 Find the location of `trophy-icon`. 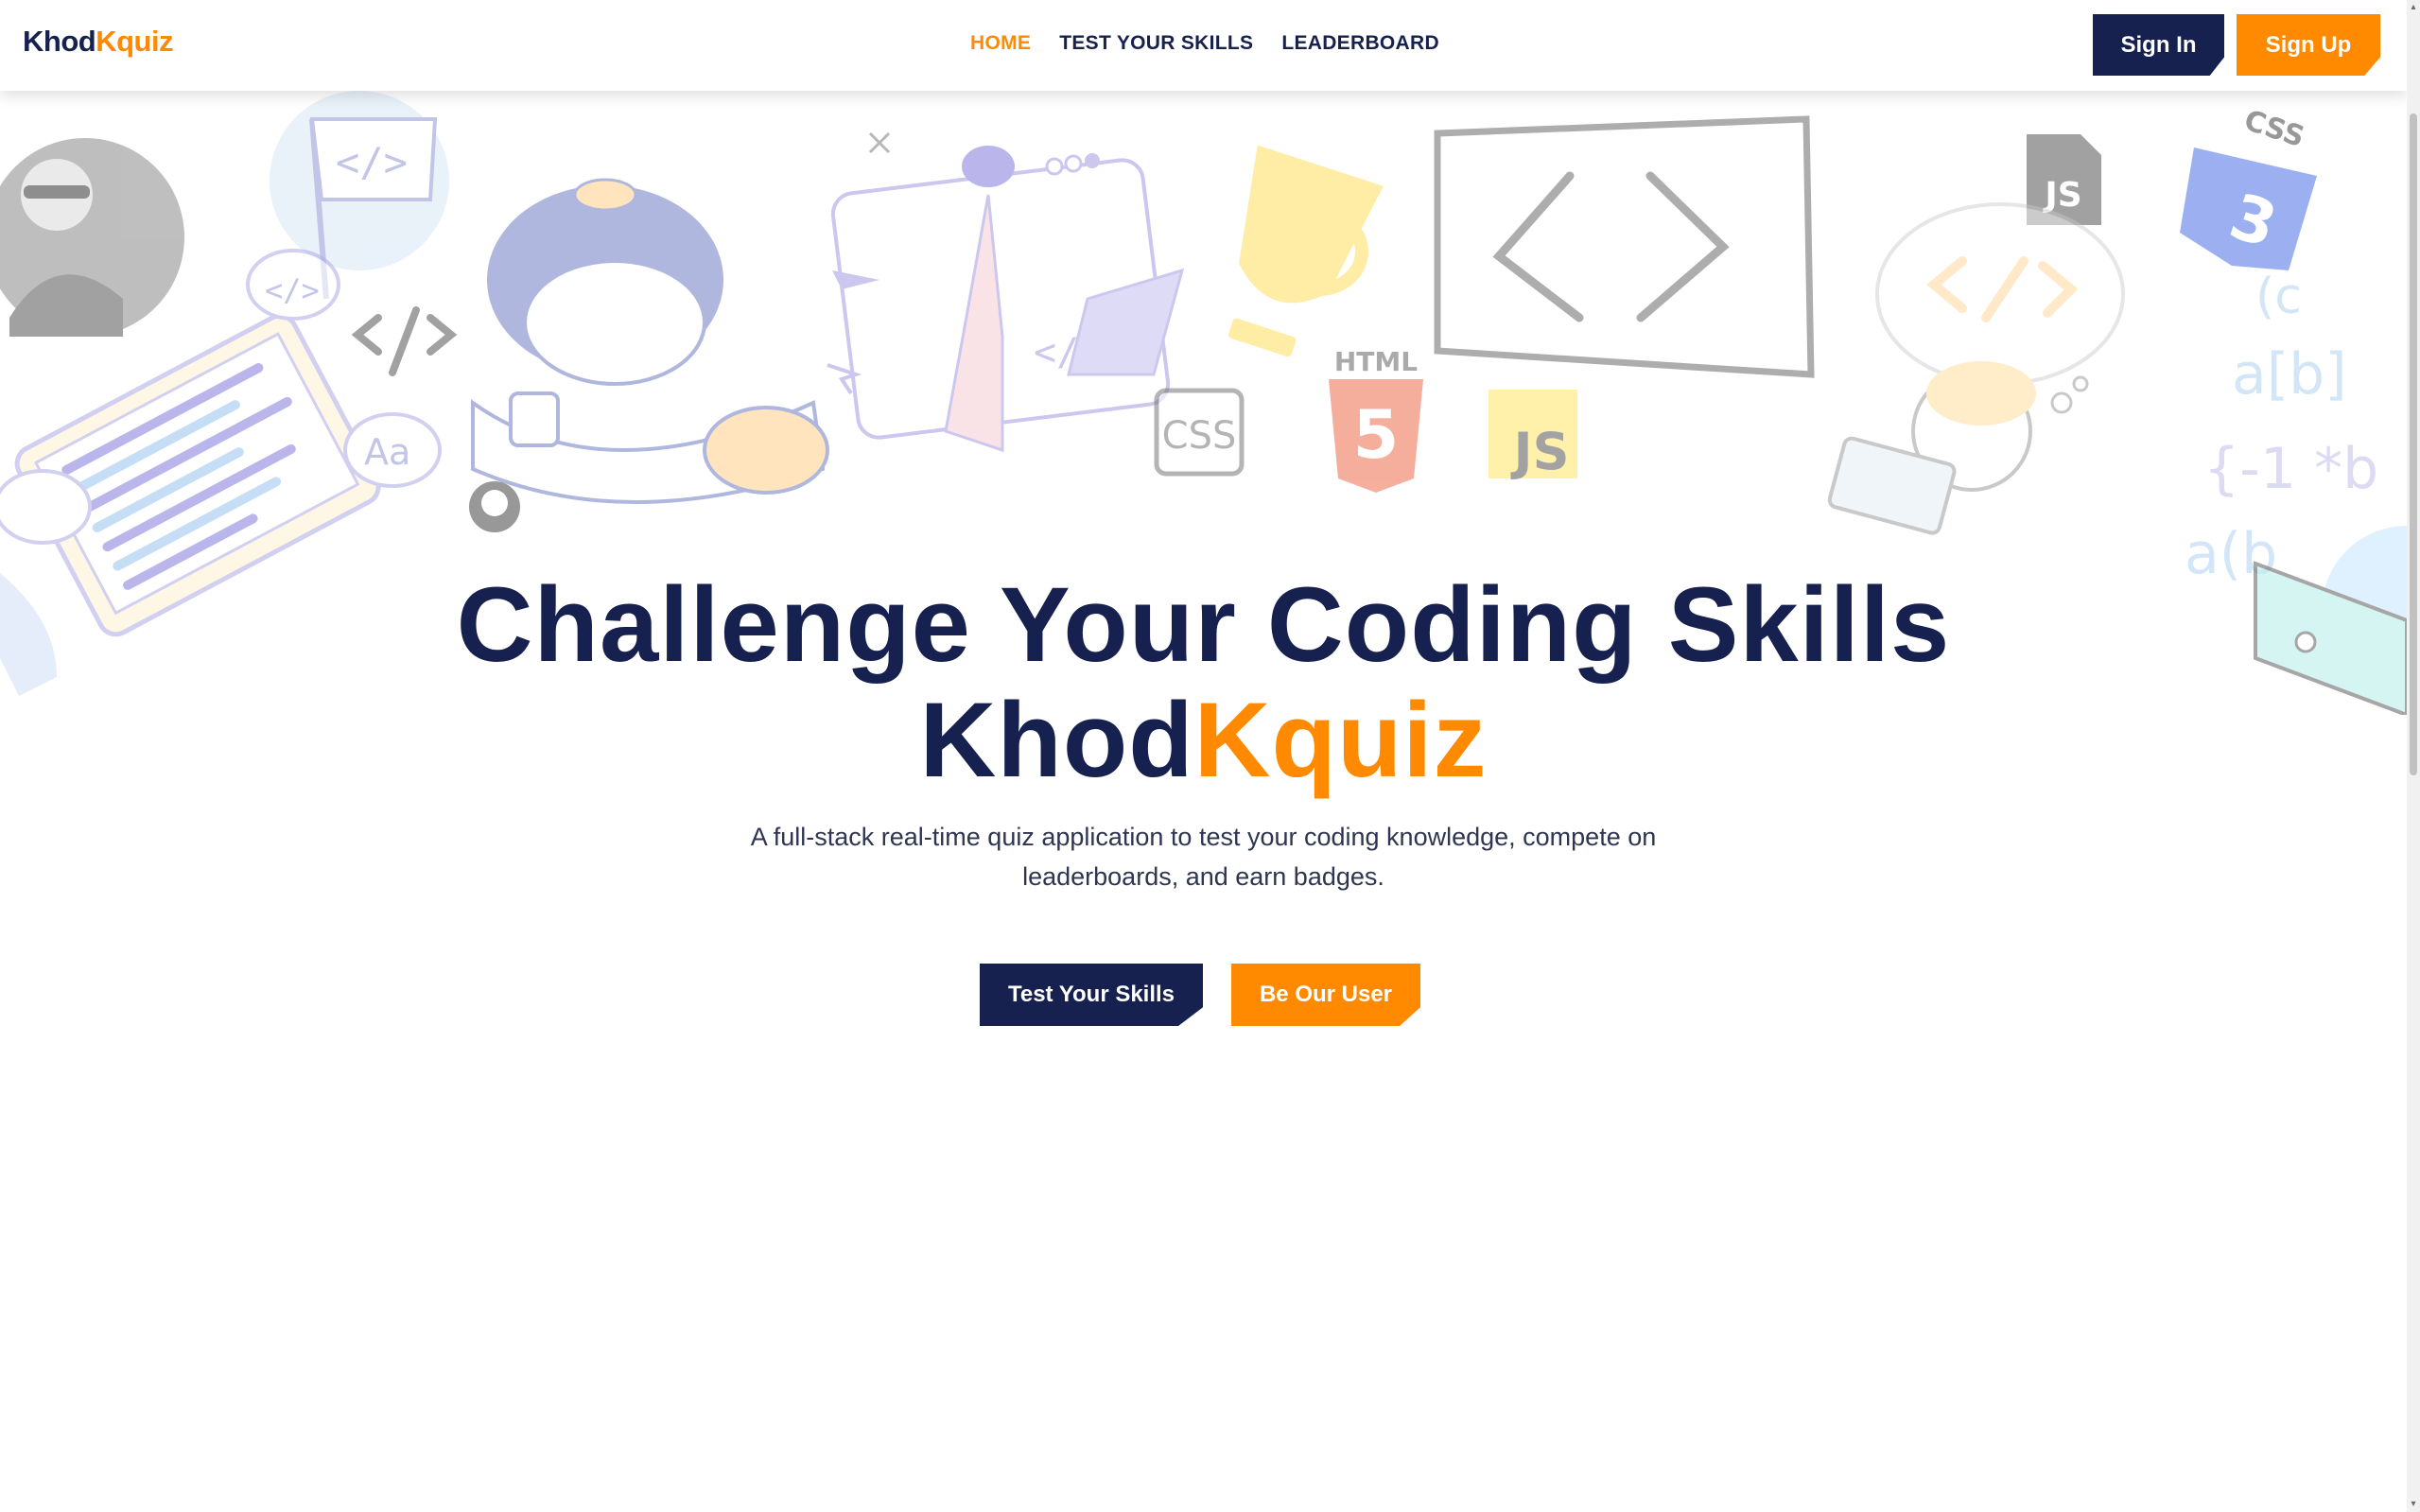

trophy-icon is located at coordinates (1306, 251).